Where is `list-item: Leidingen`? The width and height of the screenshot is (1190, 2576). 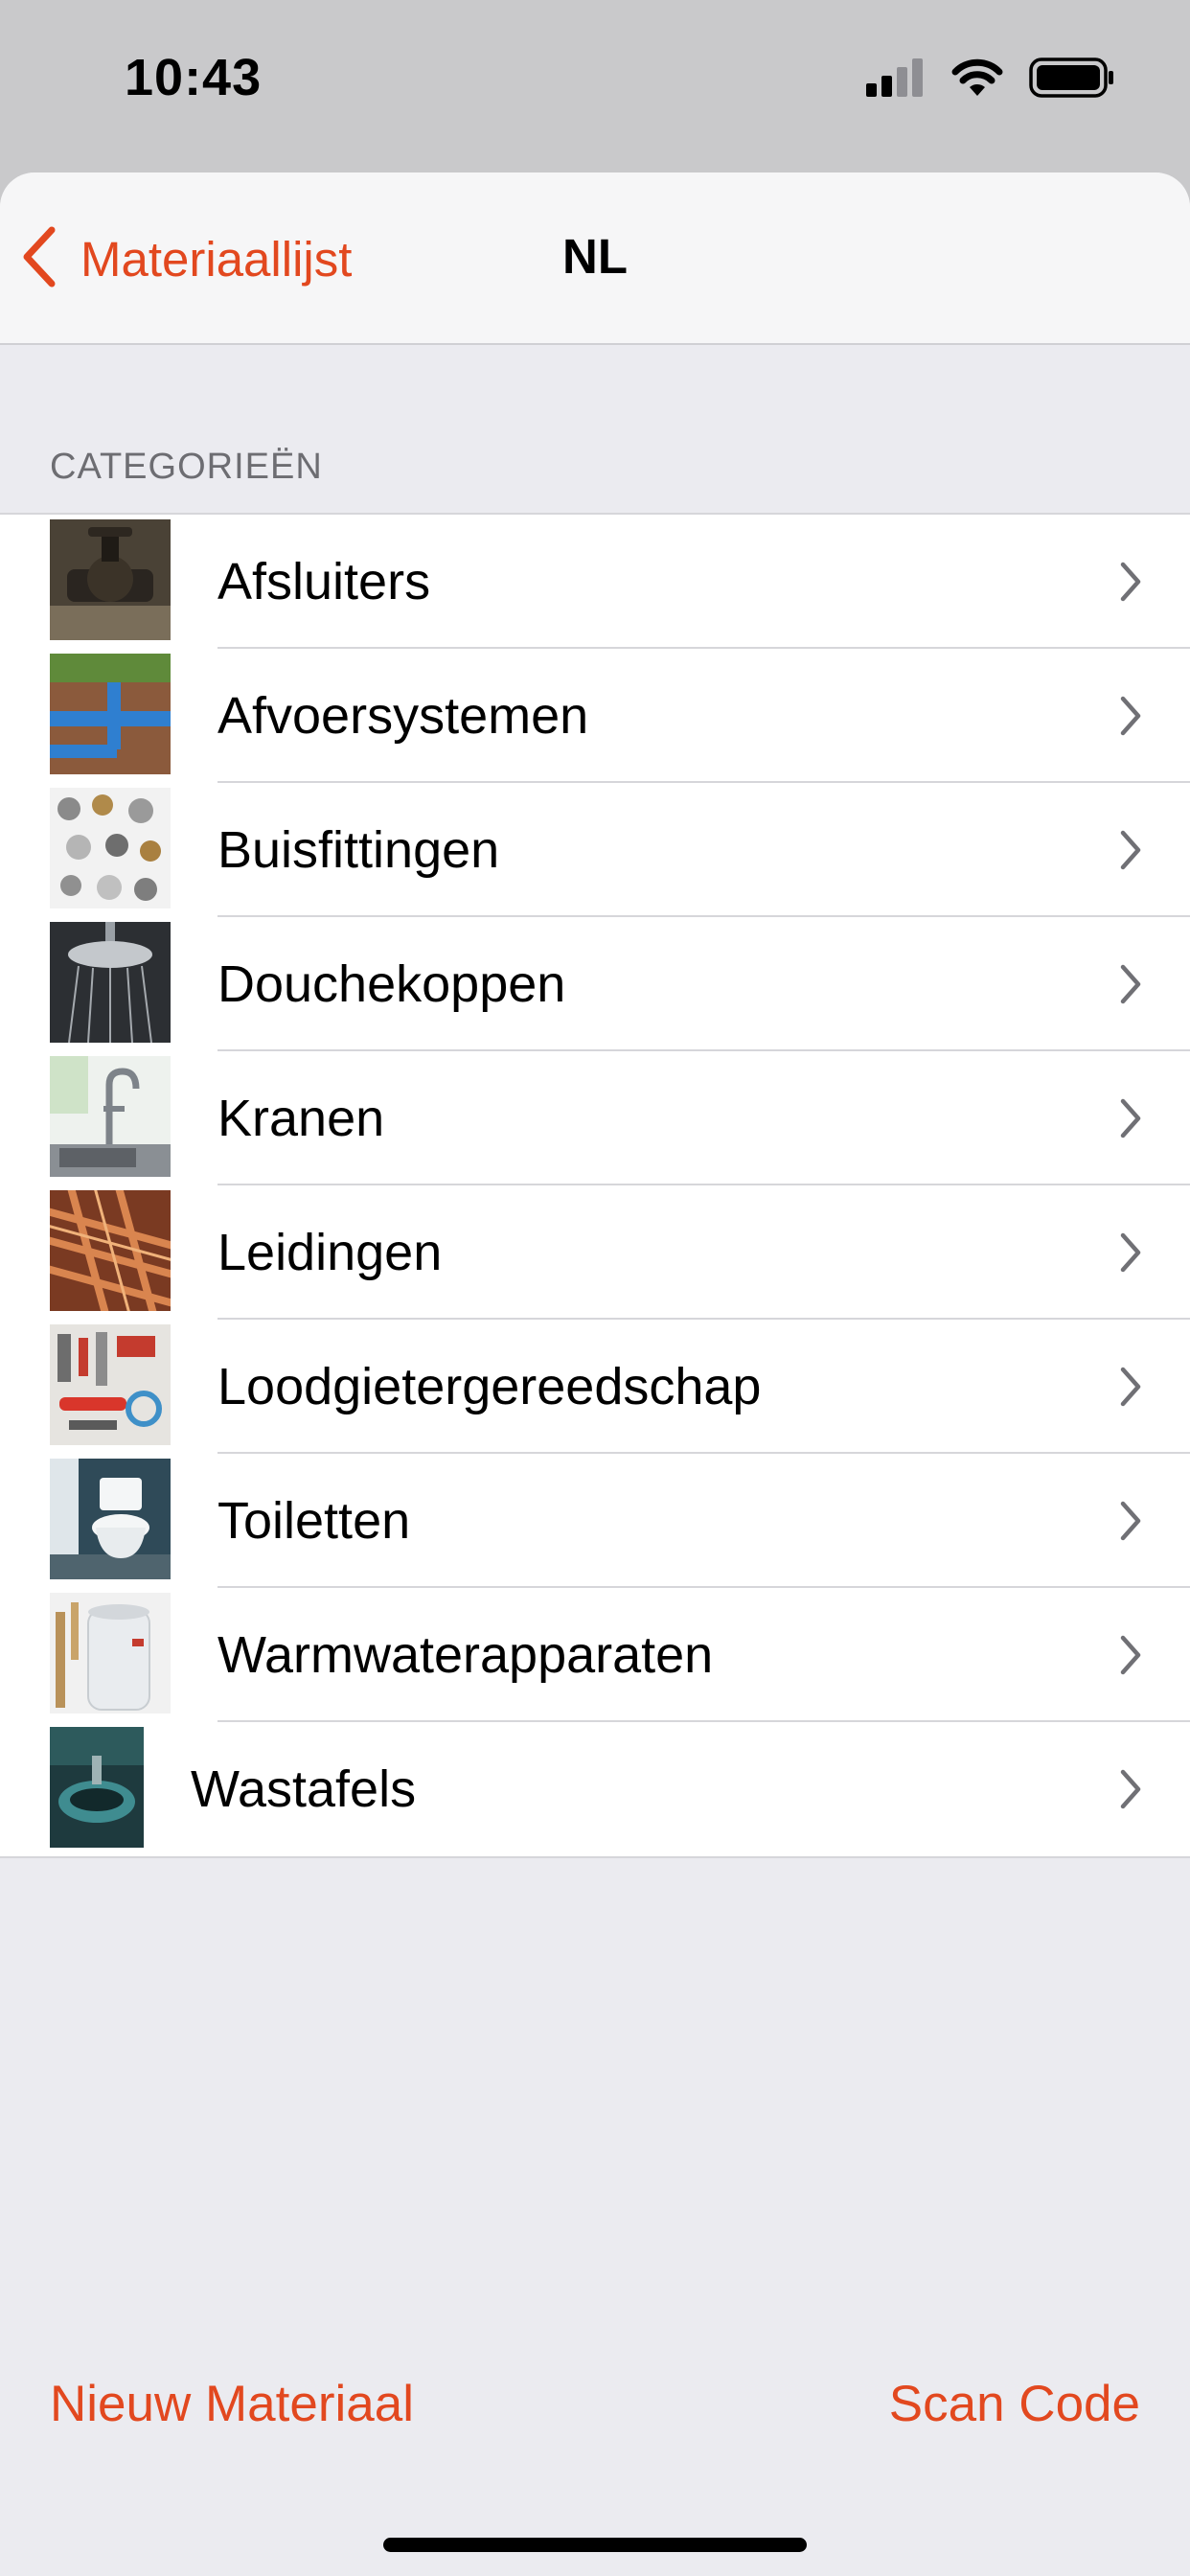
list-item: Leidingen is located at coordinates (595, 1252).